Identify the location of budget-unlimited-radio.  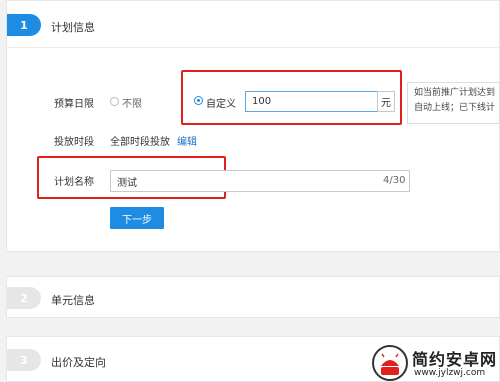
(114, 101).